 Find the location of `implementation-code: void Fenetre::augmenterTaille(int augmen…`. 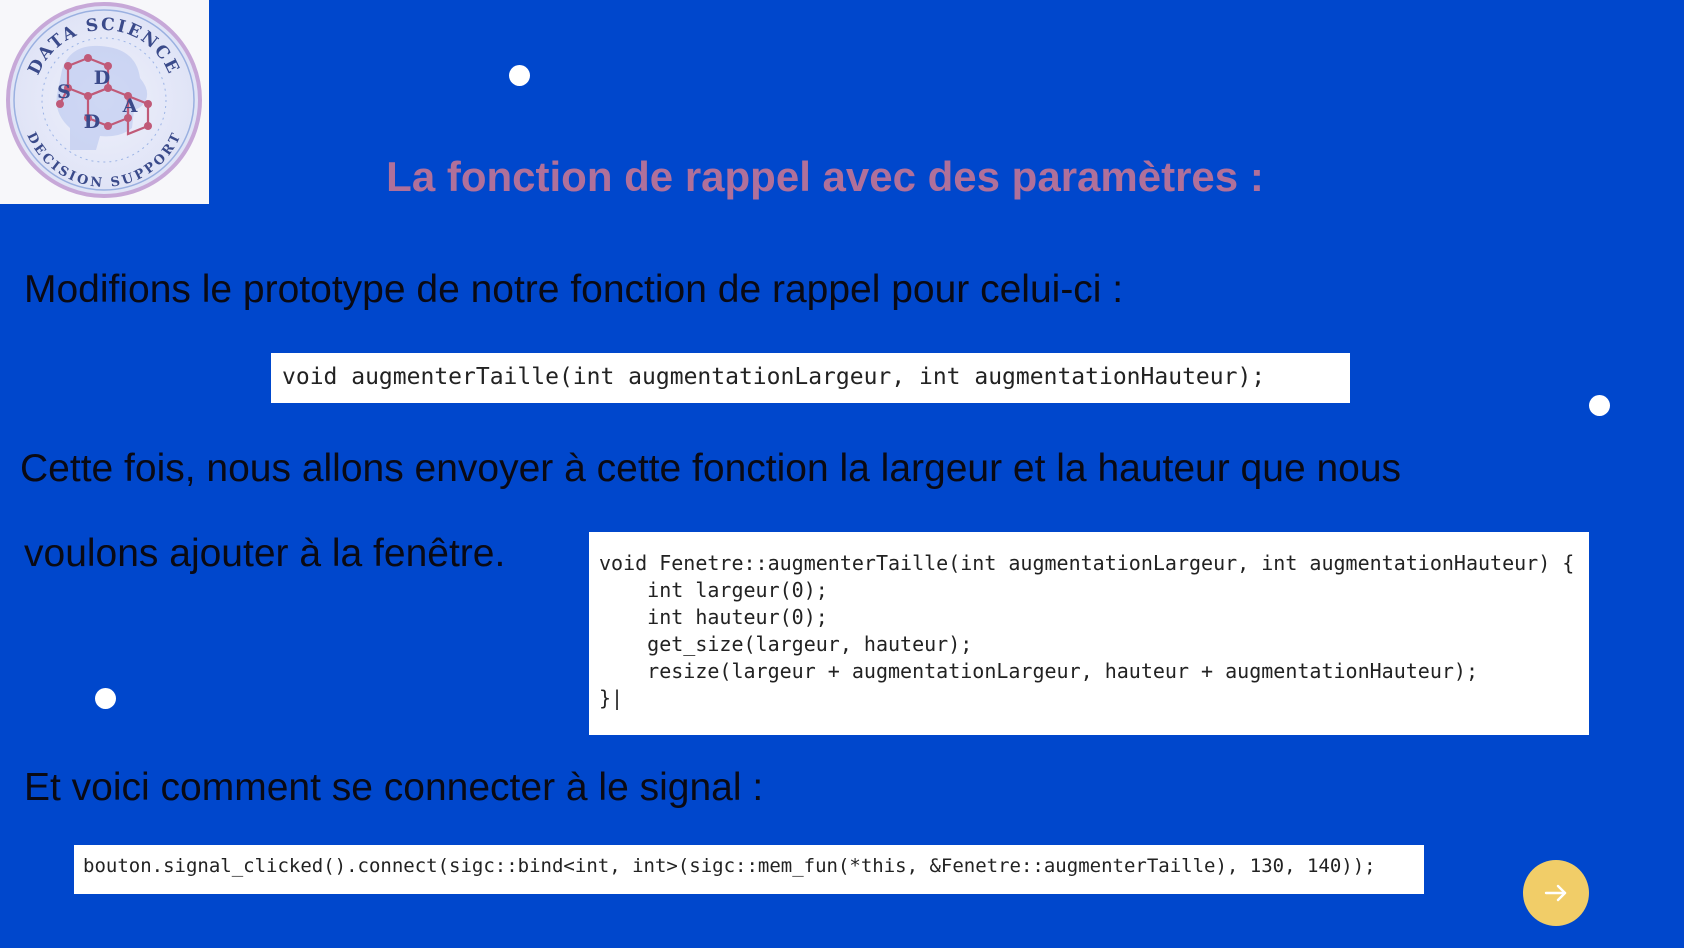

implementation-code: void Fenetre::augmenterTaille(int augmen… is located at coordinates (1087, 630).